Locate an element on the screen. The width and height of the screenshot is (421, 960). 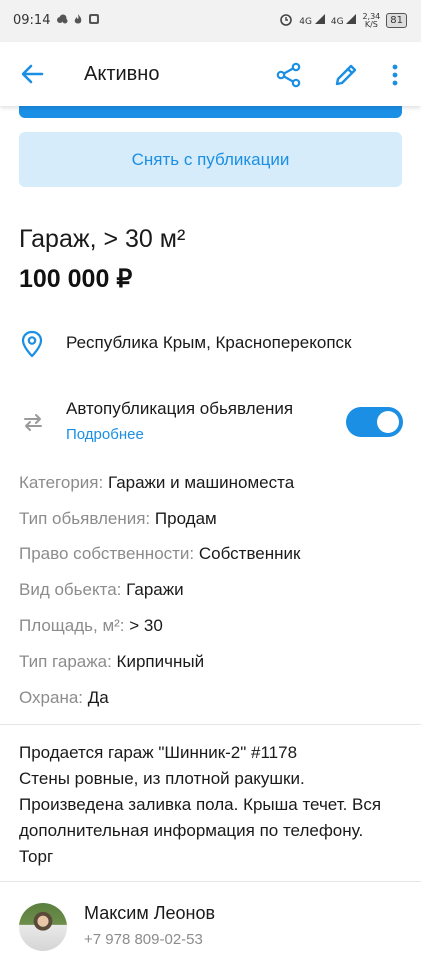
description-line: Стены ровные, из плотной ракушки. is located at coordinates (162, 778).